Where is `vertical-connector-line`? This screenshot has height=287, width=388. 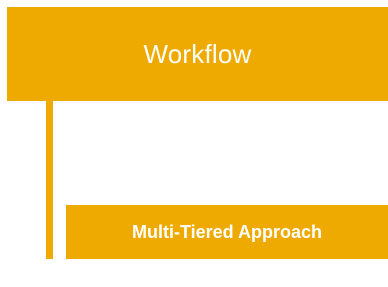 vertical-connector-line is located at coordinates (49, 180).